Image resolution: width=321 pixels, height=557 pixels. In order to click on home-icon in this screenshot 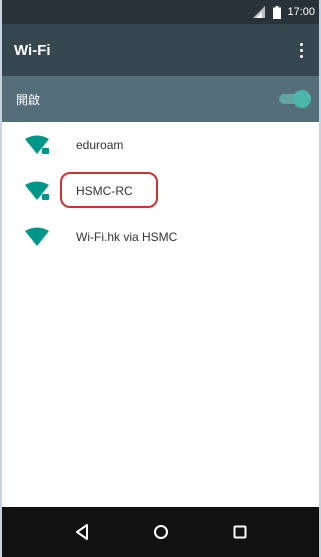, I will do `click(161, 532)`.